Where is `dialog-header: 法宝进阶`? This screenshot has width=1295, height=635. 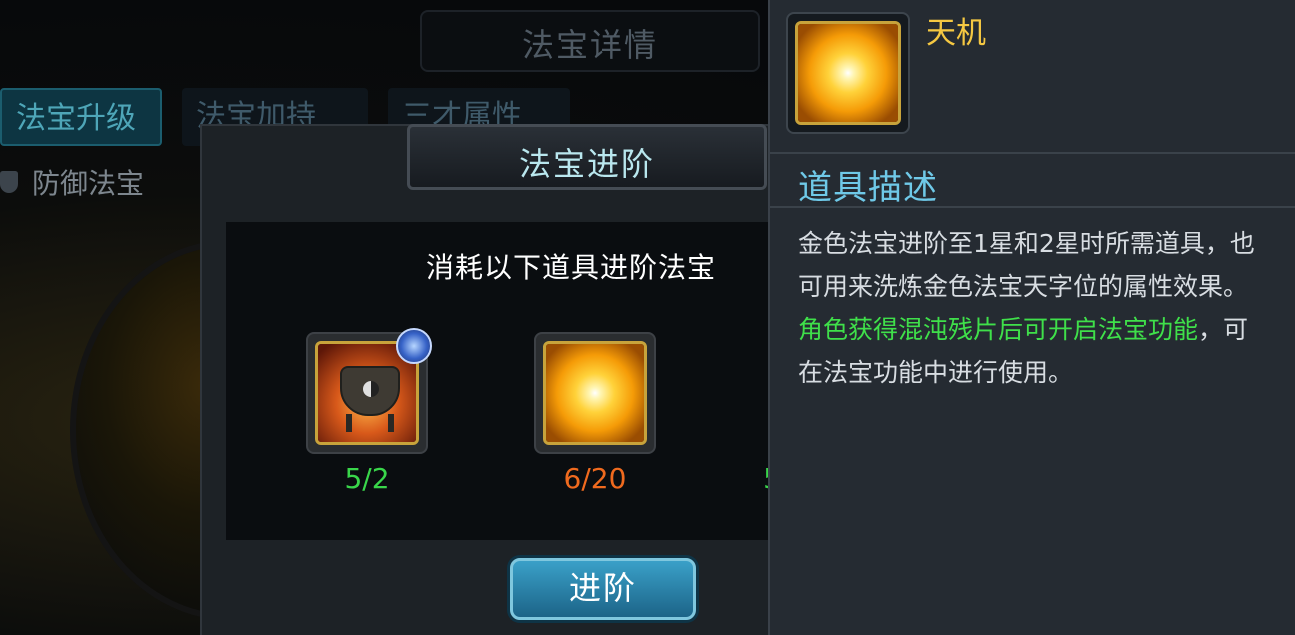
dialog-header: 法宝进阶 is located at coordinates (587, 157).